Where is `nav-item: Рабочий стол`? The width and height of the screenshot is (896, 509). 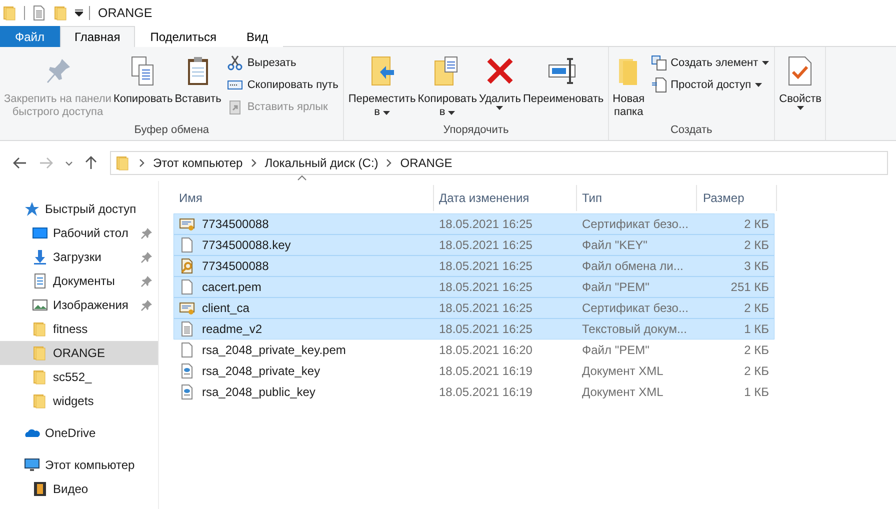
nav-item: Рабочий стол is located at coordinates (79, 233).